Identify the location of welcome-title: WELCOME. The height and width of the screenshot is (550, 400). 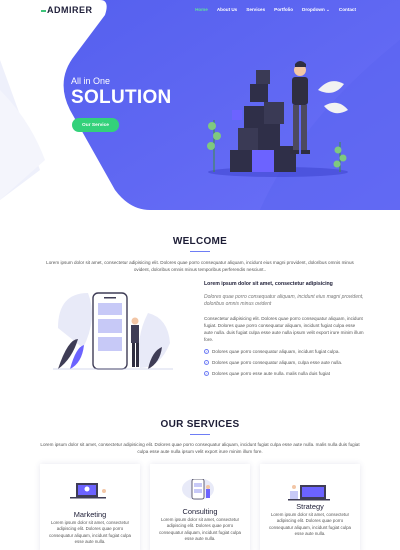
(200, 241).